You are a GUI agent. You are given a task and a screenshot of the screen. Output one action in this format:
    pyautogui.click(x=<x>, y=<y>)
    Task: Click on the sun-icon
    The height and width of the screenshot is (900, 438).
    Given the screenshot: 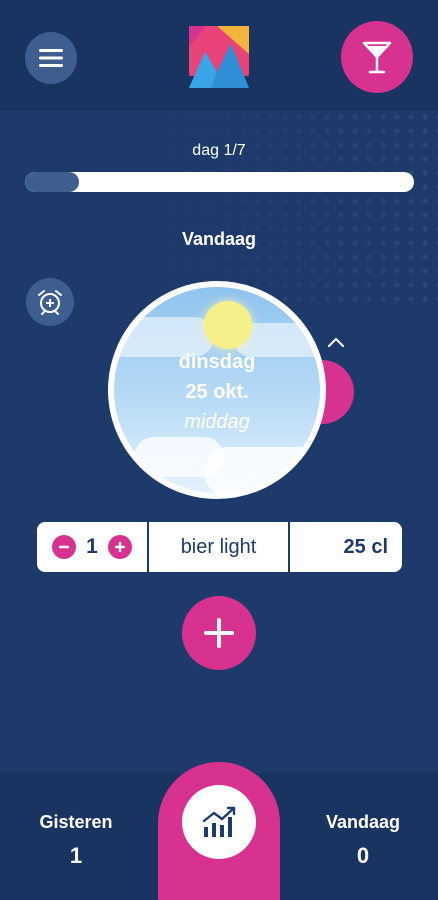 What is the action you would take?
    pyautogui.click(x=228, y=325)
    